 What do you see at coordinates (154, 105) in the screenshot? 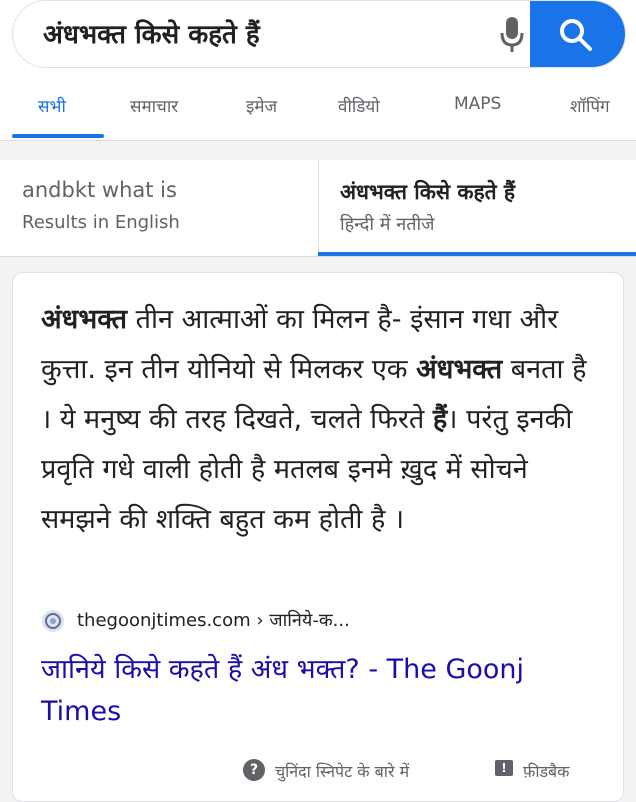
I see `tab-news: समाचार` at bounding box center [154, 105].